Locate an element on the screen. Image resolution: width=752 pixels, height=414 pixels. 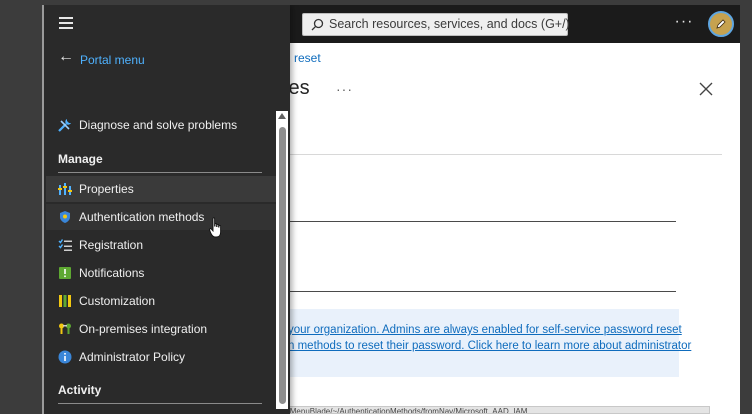
shield-icon is located at coordinates (65, 217).